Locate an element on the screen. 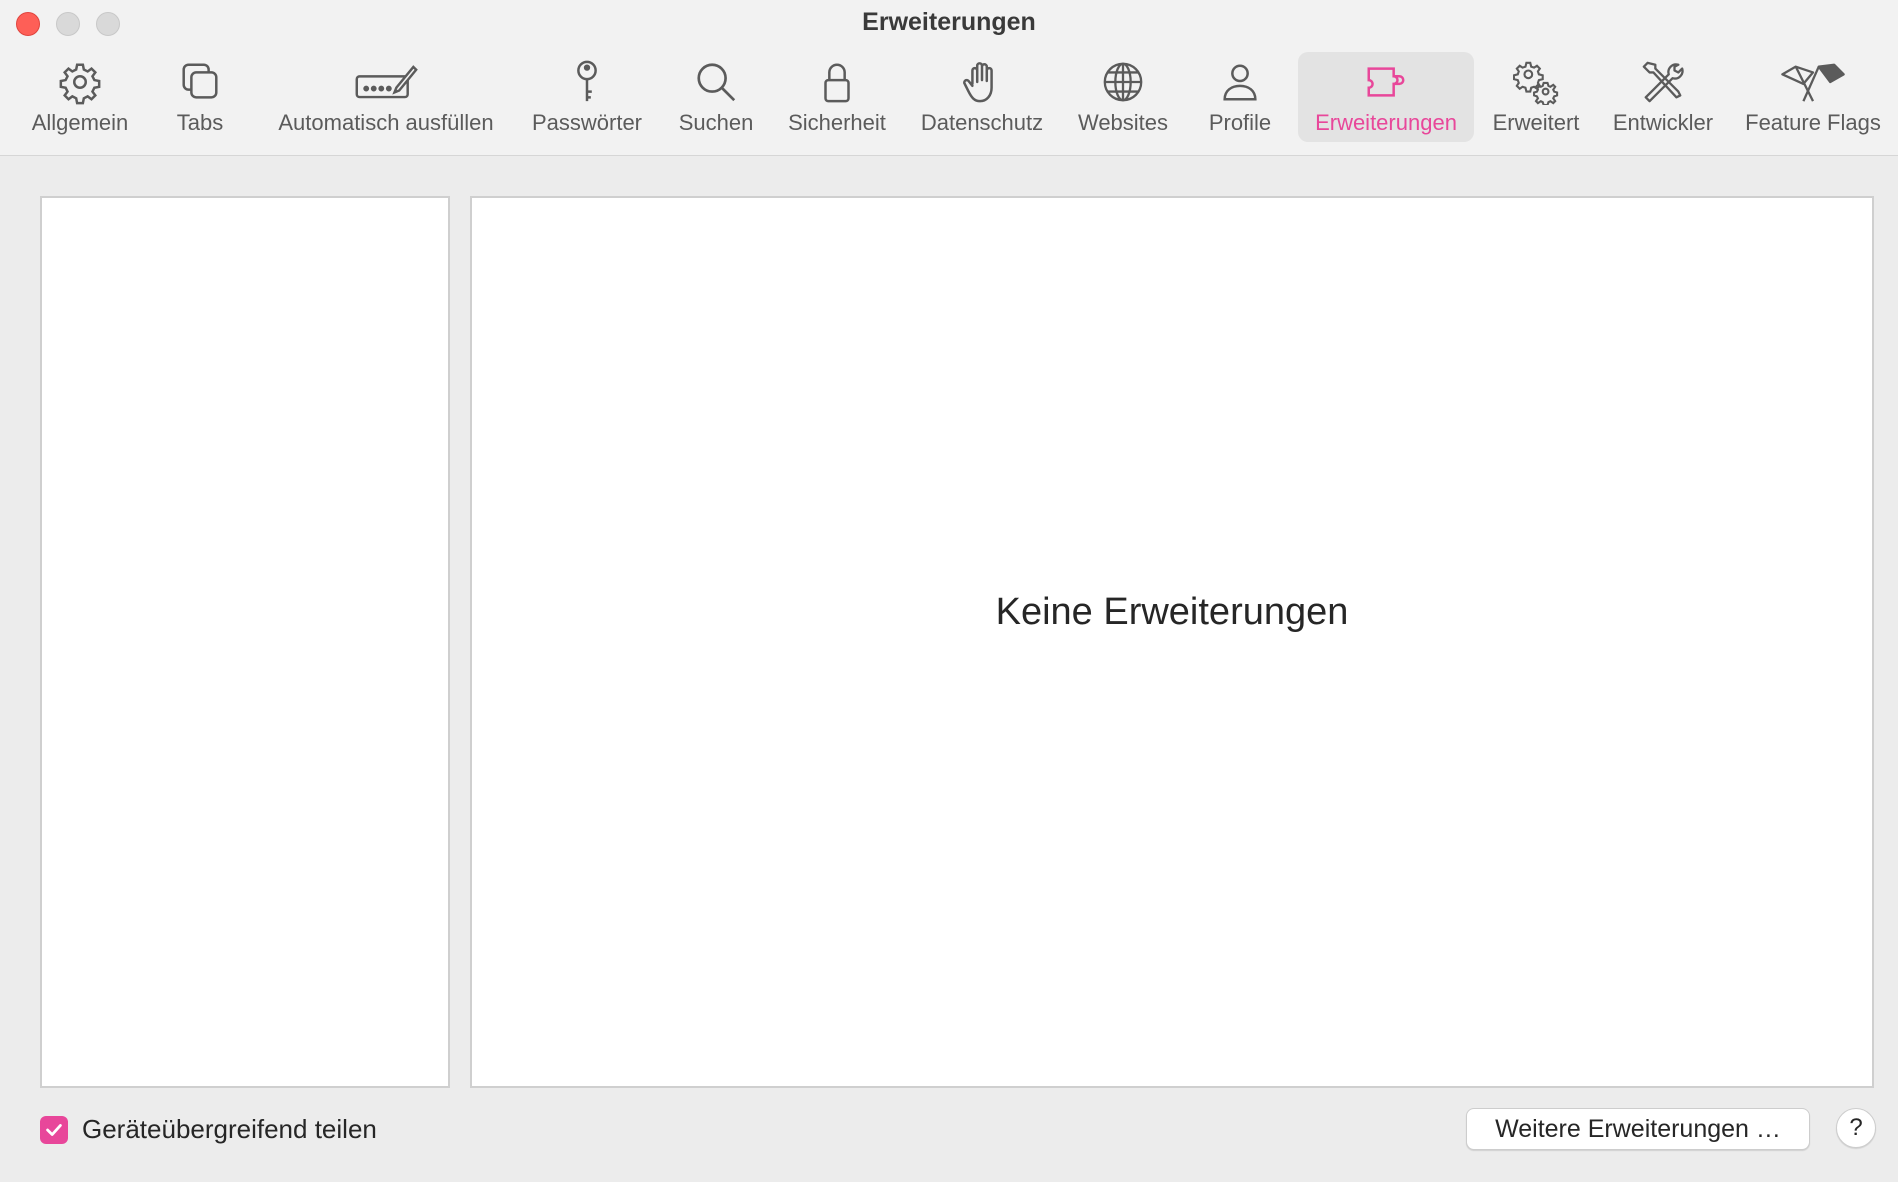 The image size is (1898, 1182). lock-icon is located at coordinates (837, 82).